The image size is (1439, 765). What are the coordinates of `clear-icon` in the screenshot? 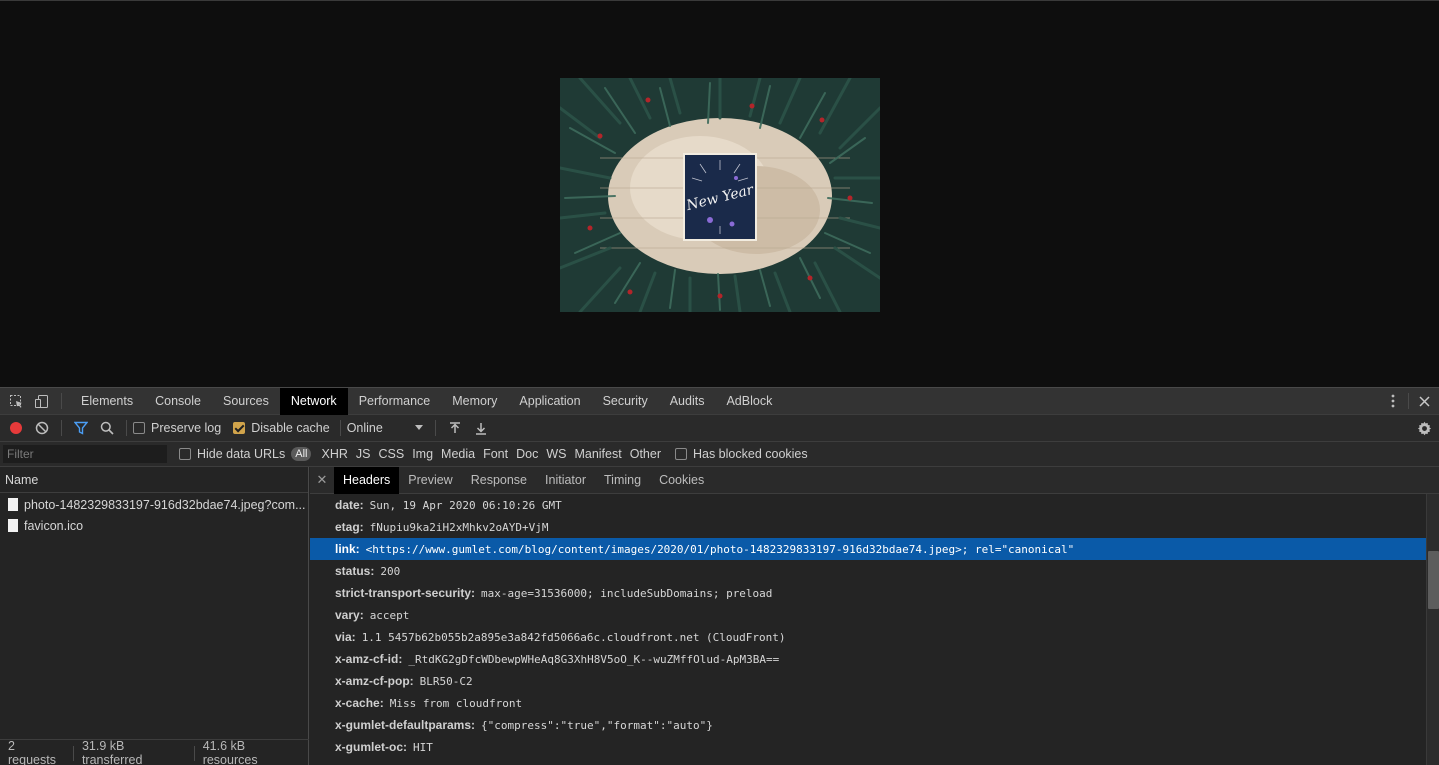 It's located at (42, 428).